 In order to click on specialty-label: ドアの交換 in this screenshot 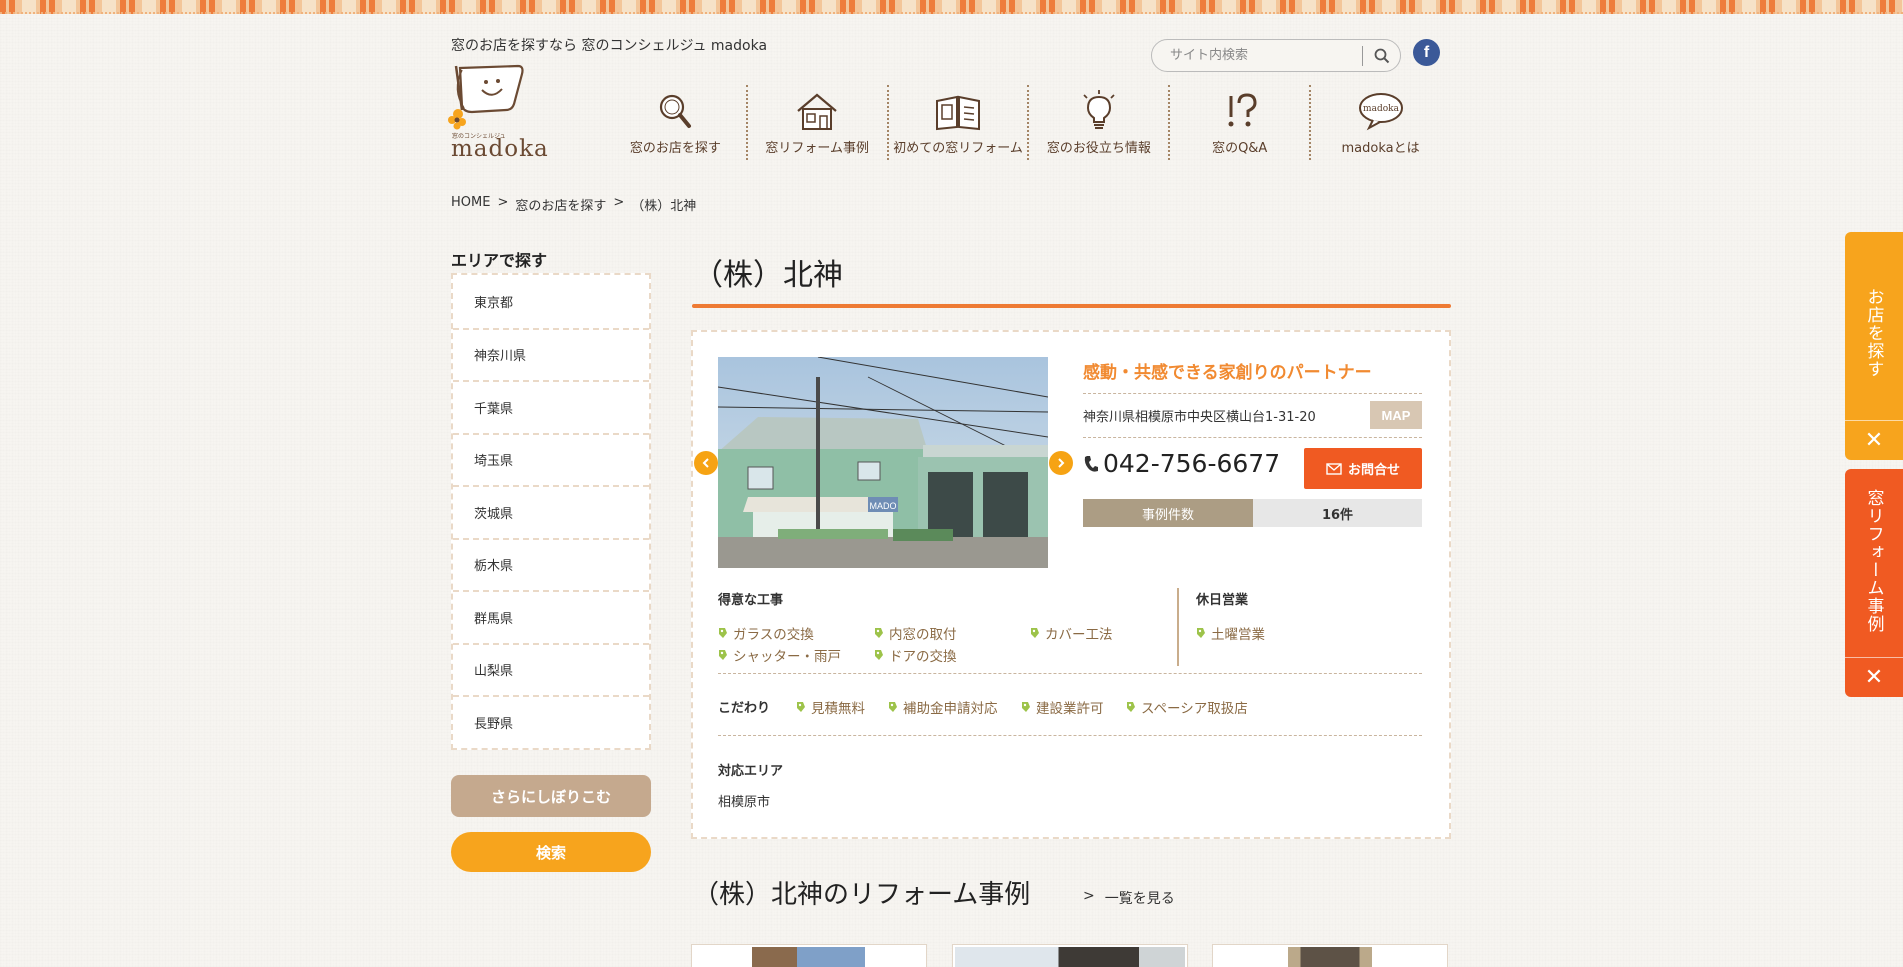, I will do `click(923, 657)`.